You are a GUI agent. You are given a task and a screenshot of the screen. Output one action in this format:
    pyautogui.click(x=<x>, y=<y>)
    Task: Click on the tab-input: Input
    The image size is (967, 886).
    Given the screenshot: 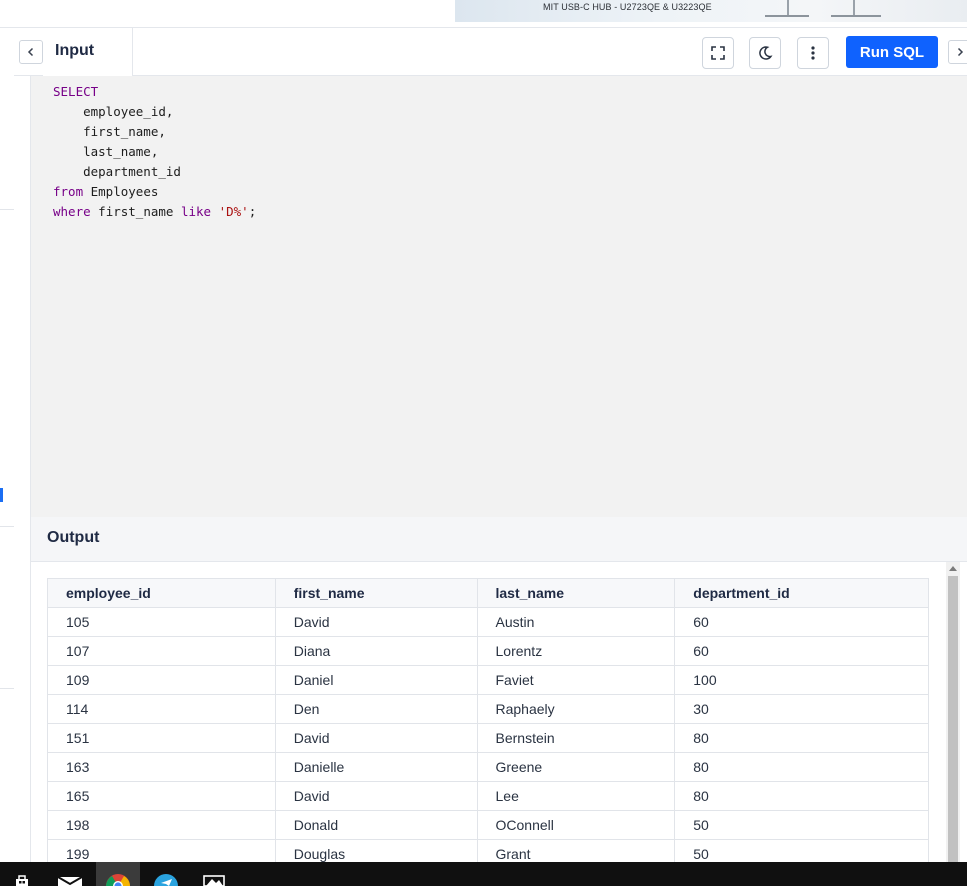 What is the action you would take?
    pyautogui.click(x=88, y=52)
    